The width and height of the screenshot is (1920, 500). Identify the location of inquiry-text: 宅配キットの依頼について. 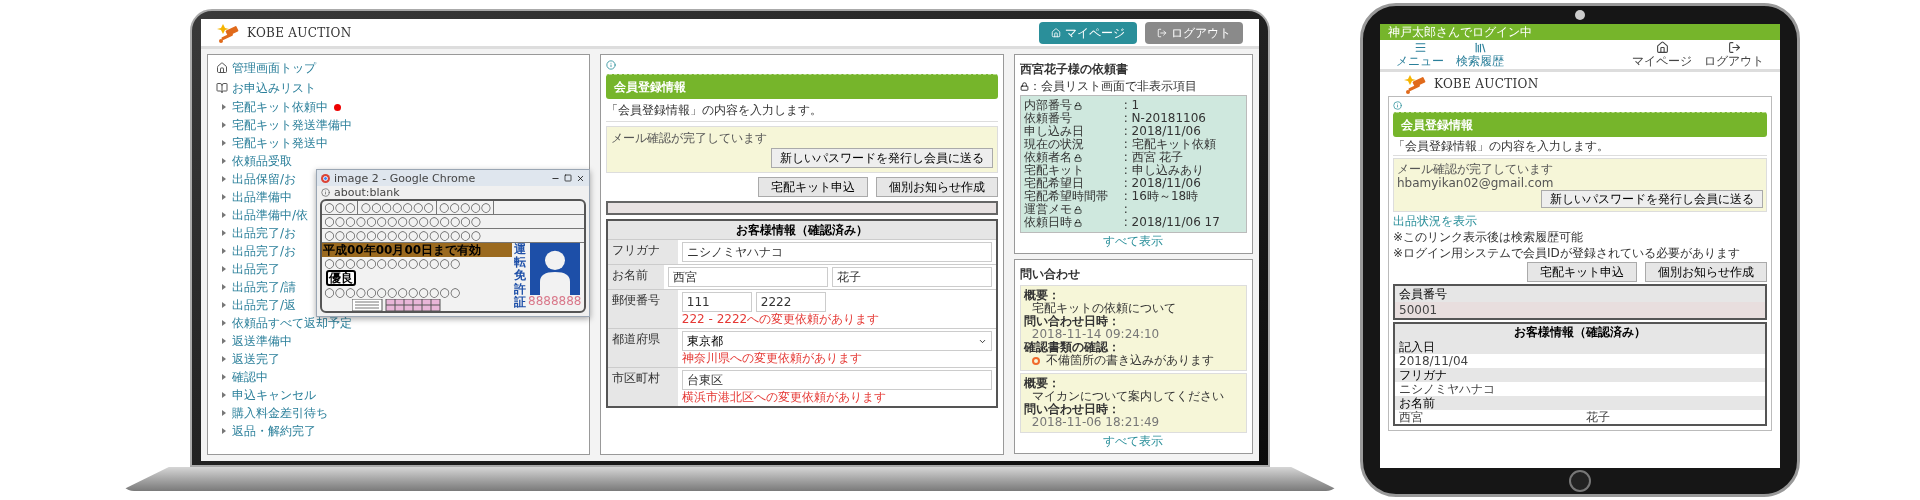
(1103, 308).